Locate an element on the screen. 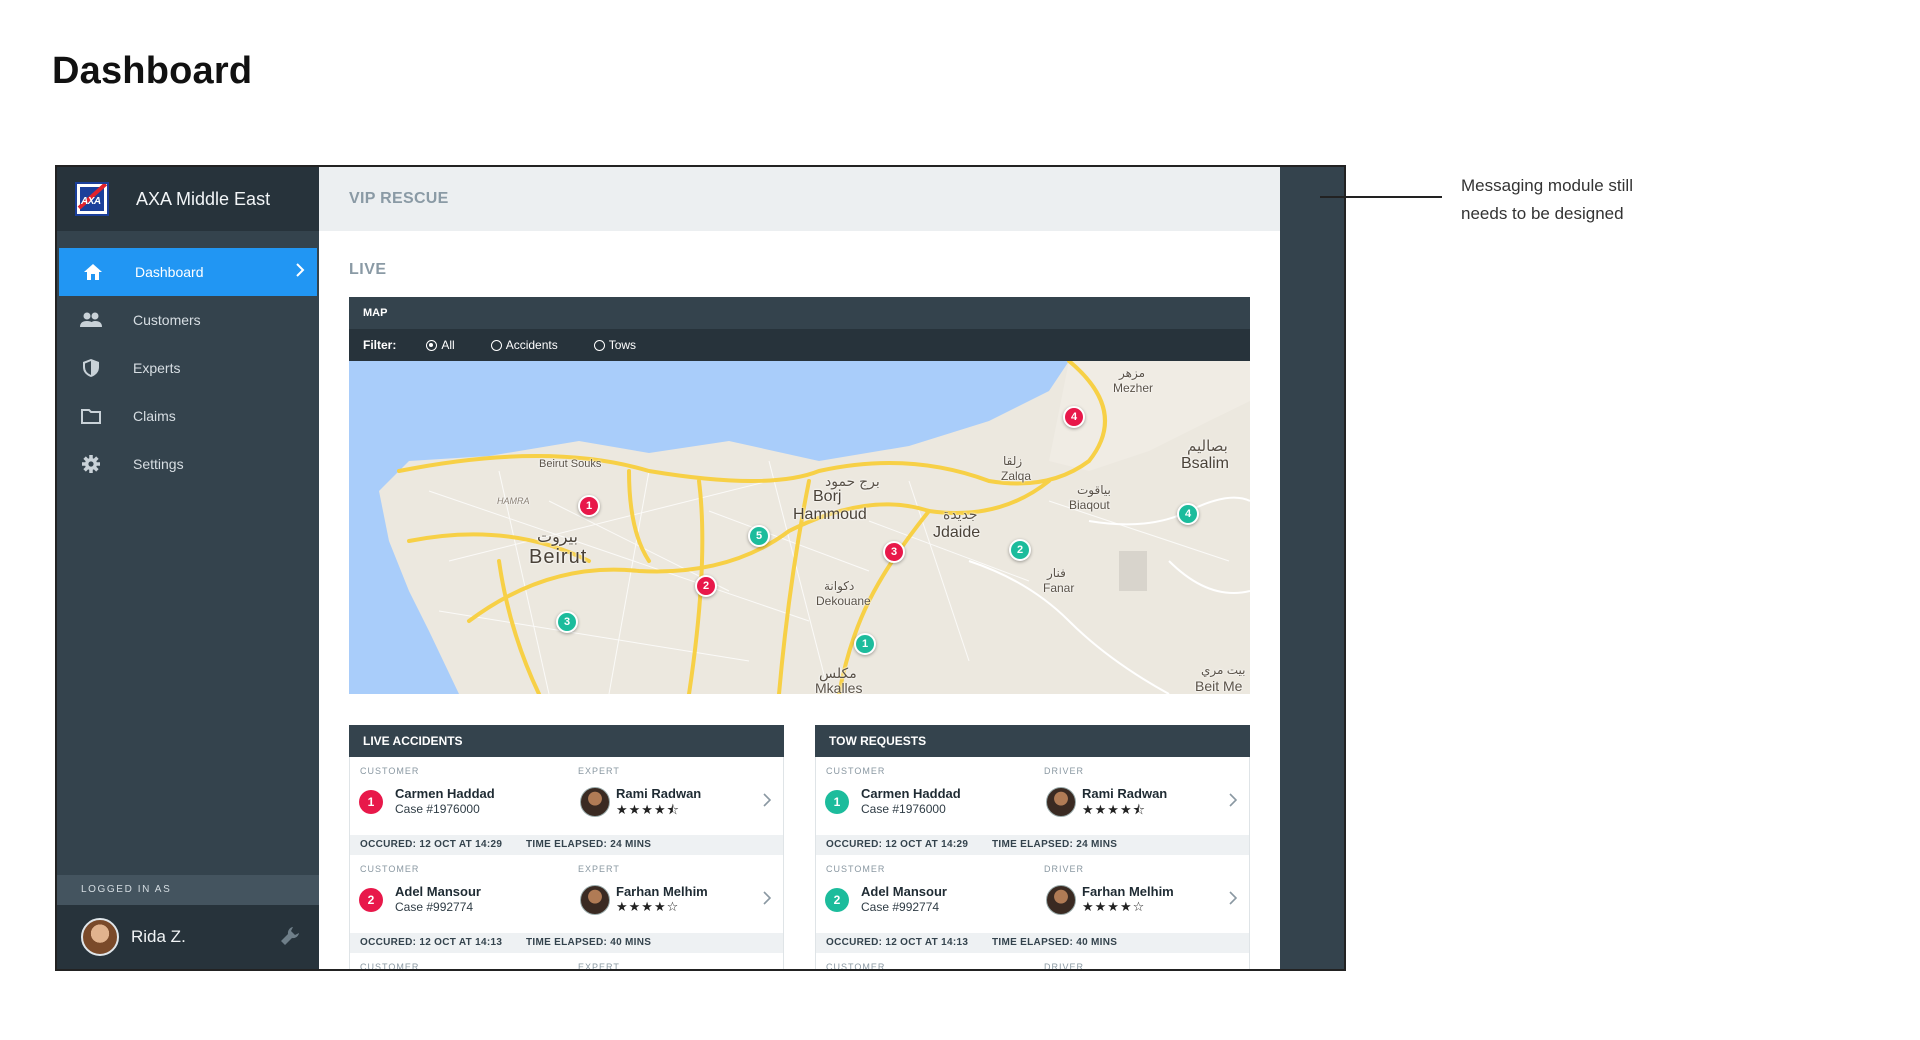  map-label-borj: Borj is located at coordinates (827, 496).